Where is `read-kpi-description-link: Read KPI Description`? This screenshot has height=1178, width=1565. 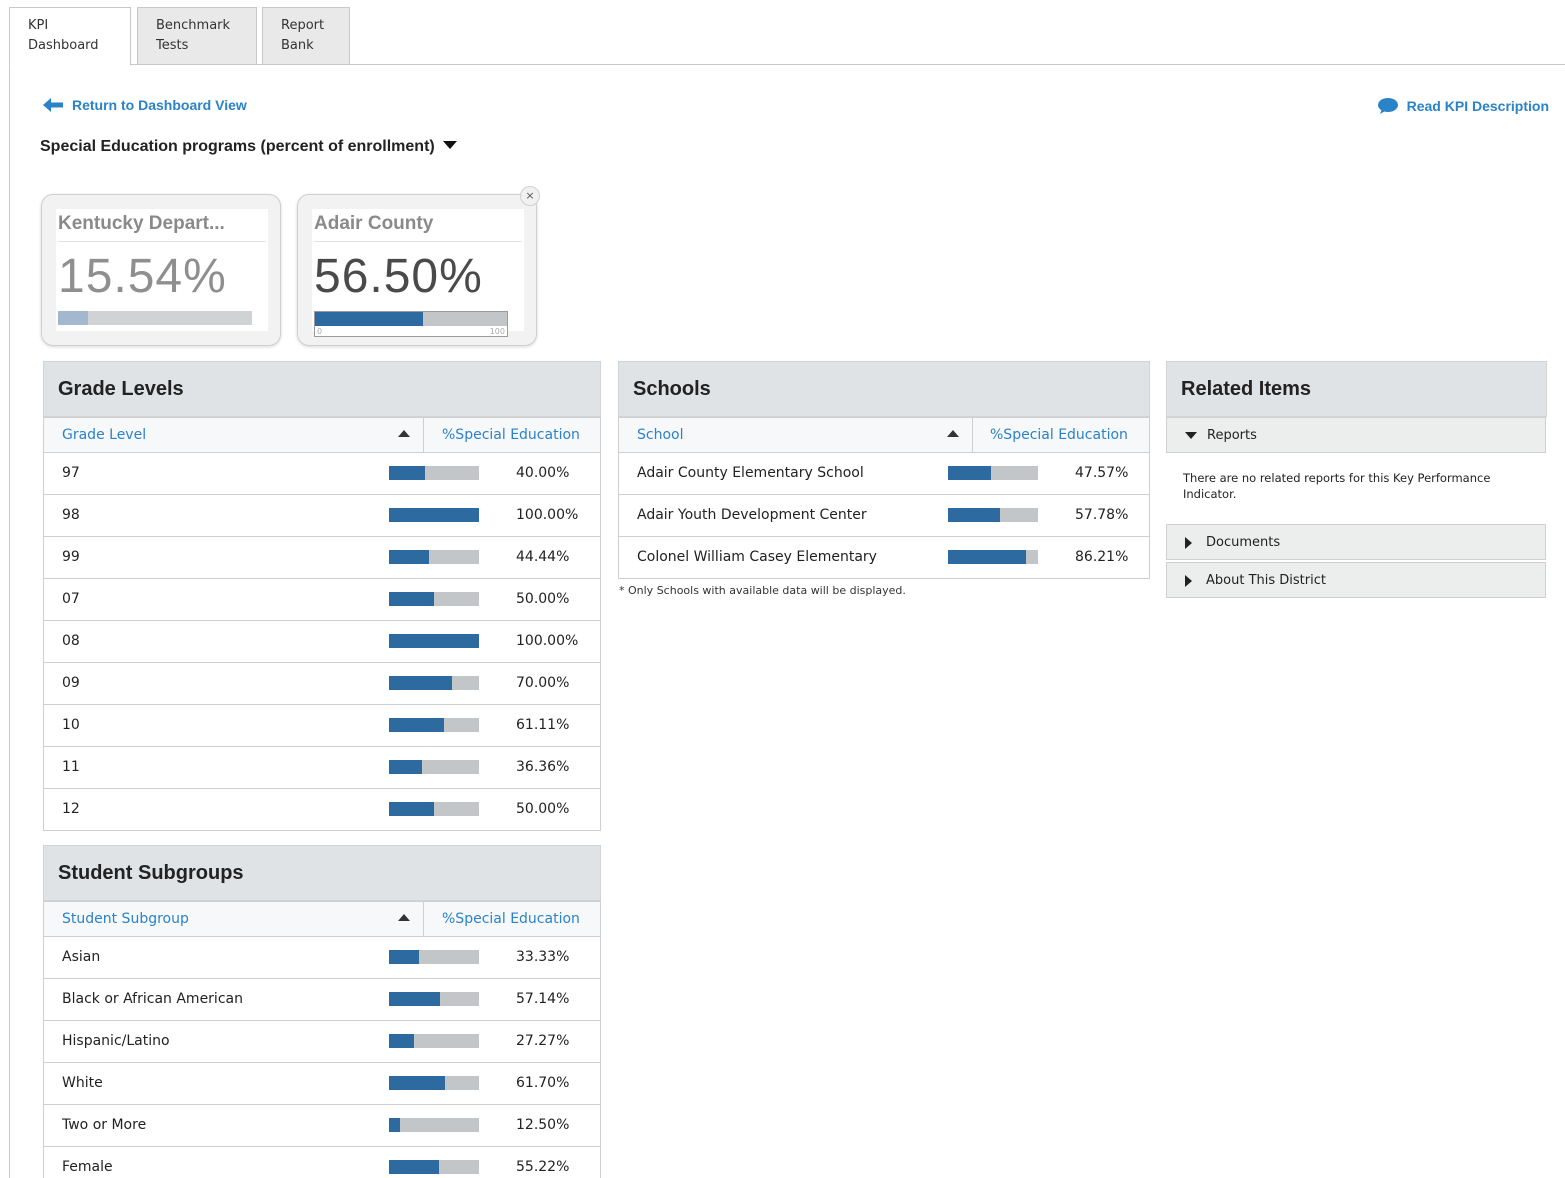 read-kpi-description-link: Read KPI Description is located at coordinates (1463, 106).